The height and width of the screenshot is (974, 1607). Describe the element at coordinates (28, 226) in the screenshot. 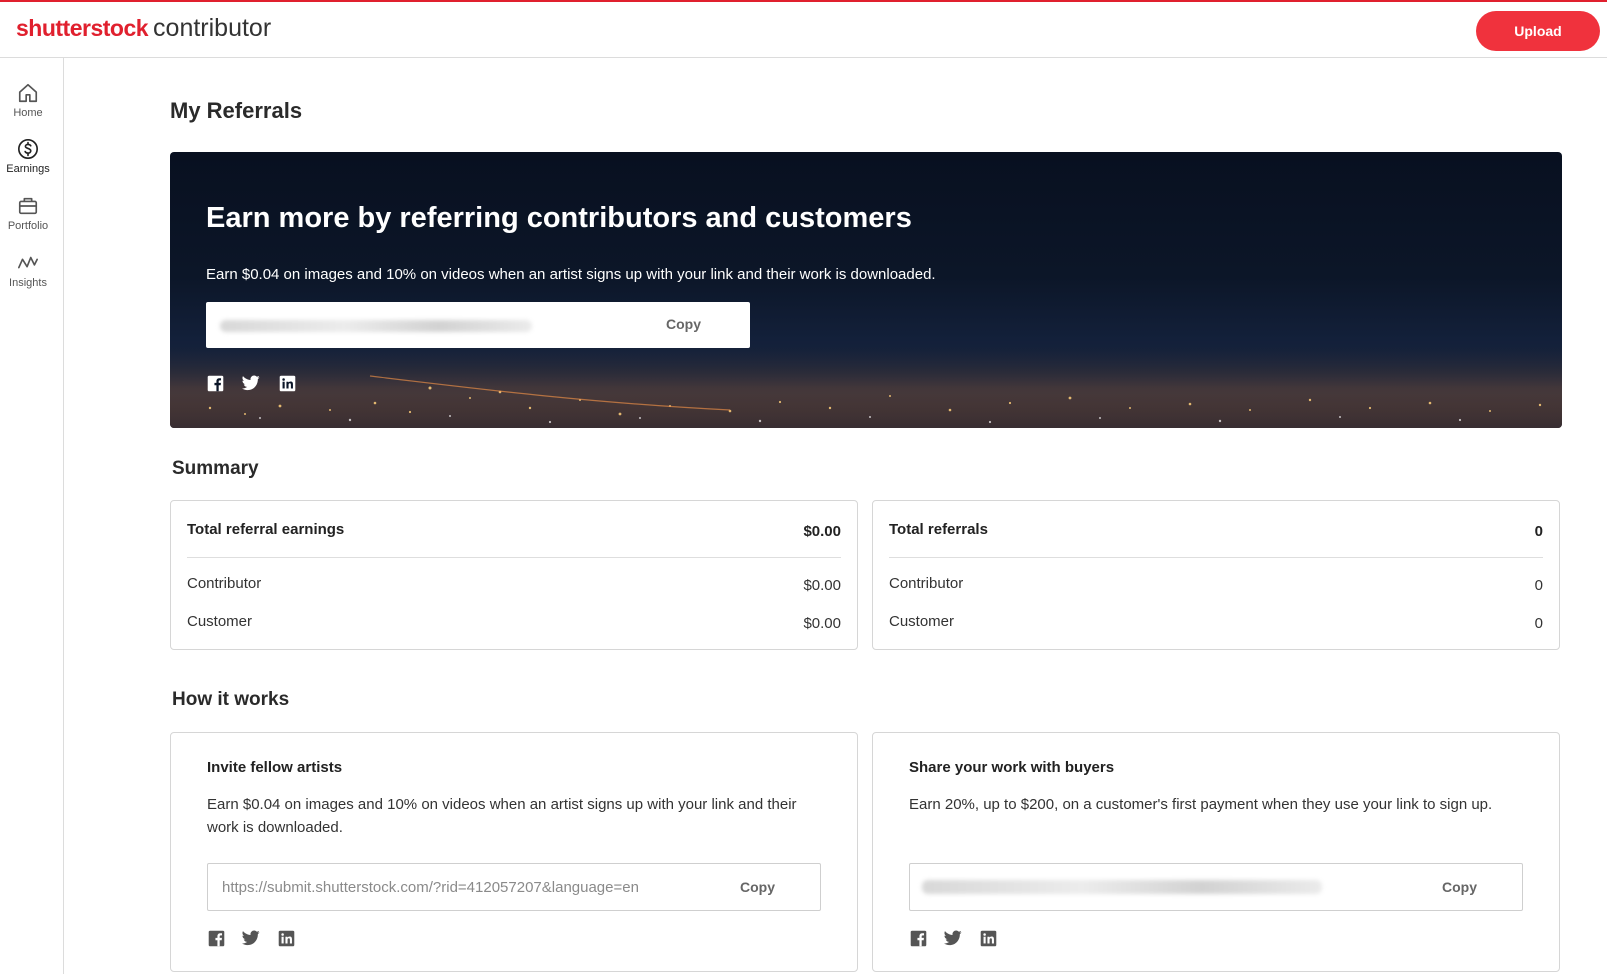

I see `sidebar-item-label: Portfolio` at that location.